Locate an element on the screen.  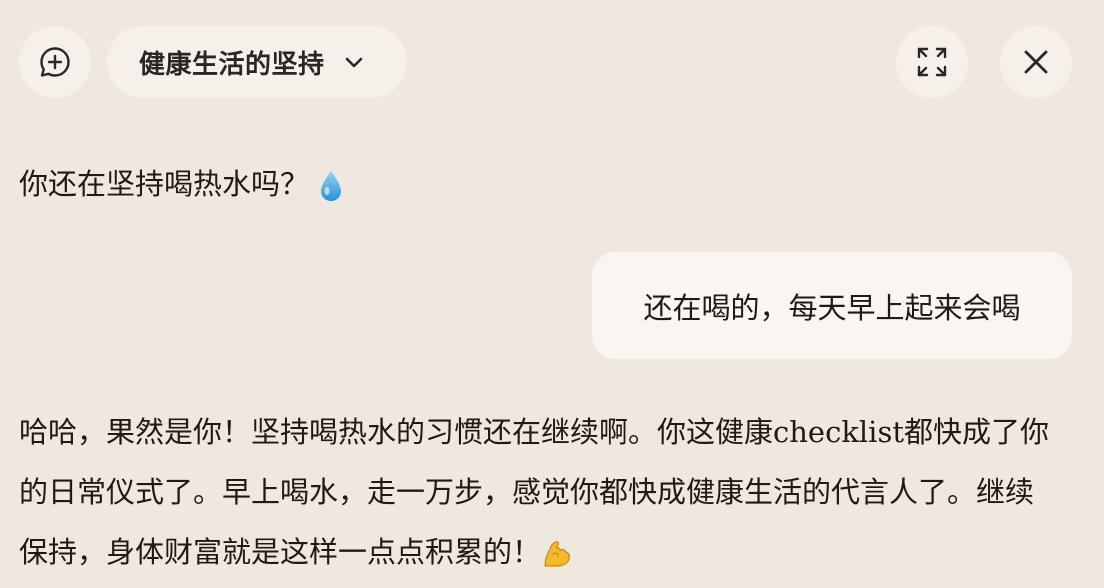
close-button is located at coordinates (1036, 62).